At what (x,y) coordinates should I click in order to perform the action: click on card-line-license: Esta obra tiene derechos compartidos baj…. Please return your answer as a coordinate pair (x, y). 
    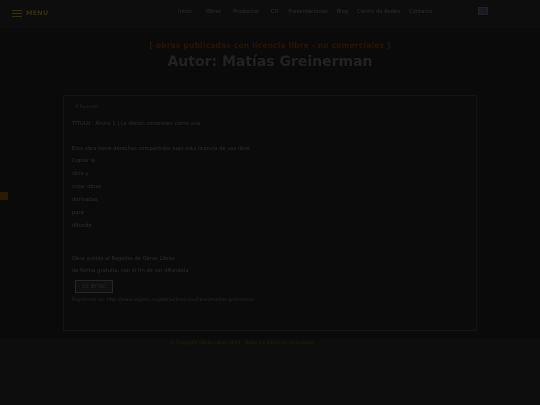
    Looking at the image, I should click on (161, 149).